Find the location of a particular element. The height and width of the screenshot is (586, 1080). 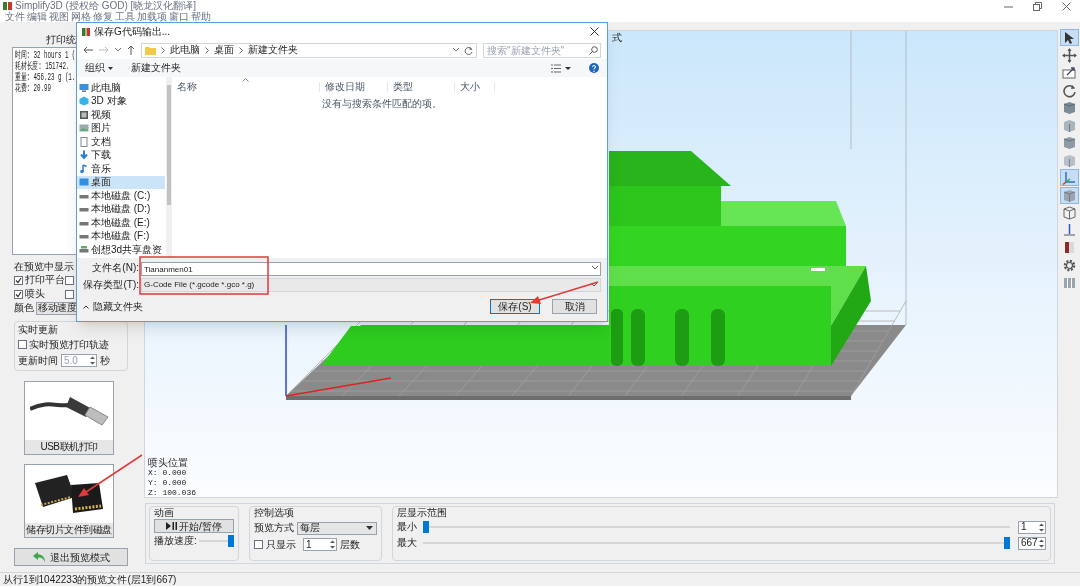

field-label: 预览方式 is located at coordinates (274, 528).